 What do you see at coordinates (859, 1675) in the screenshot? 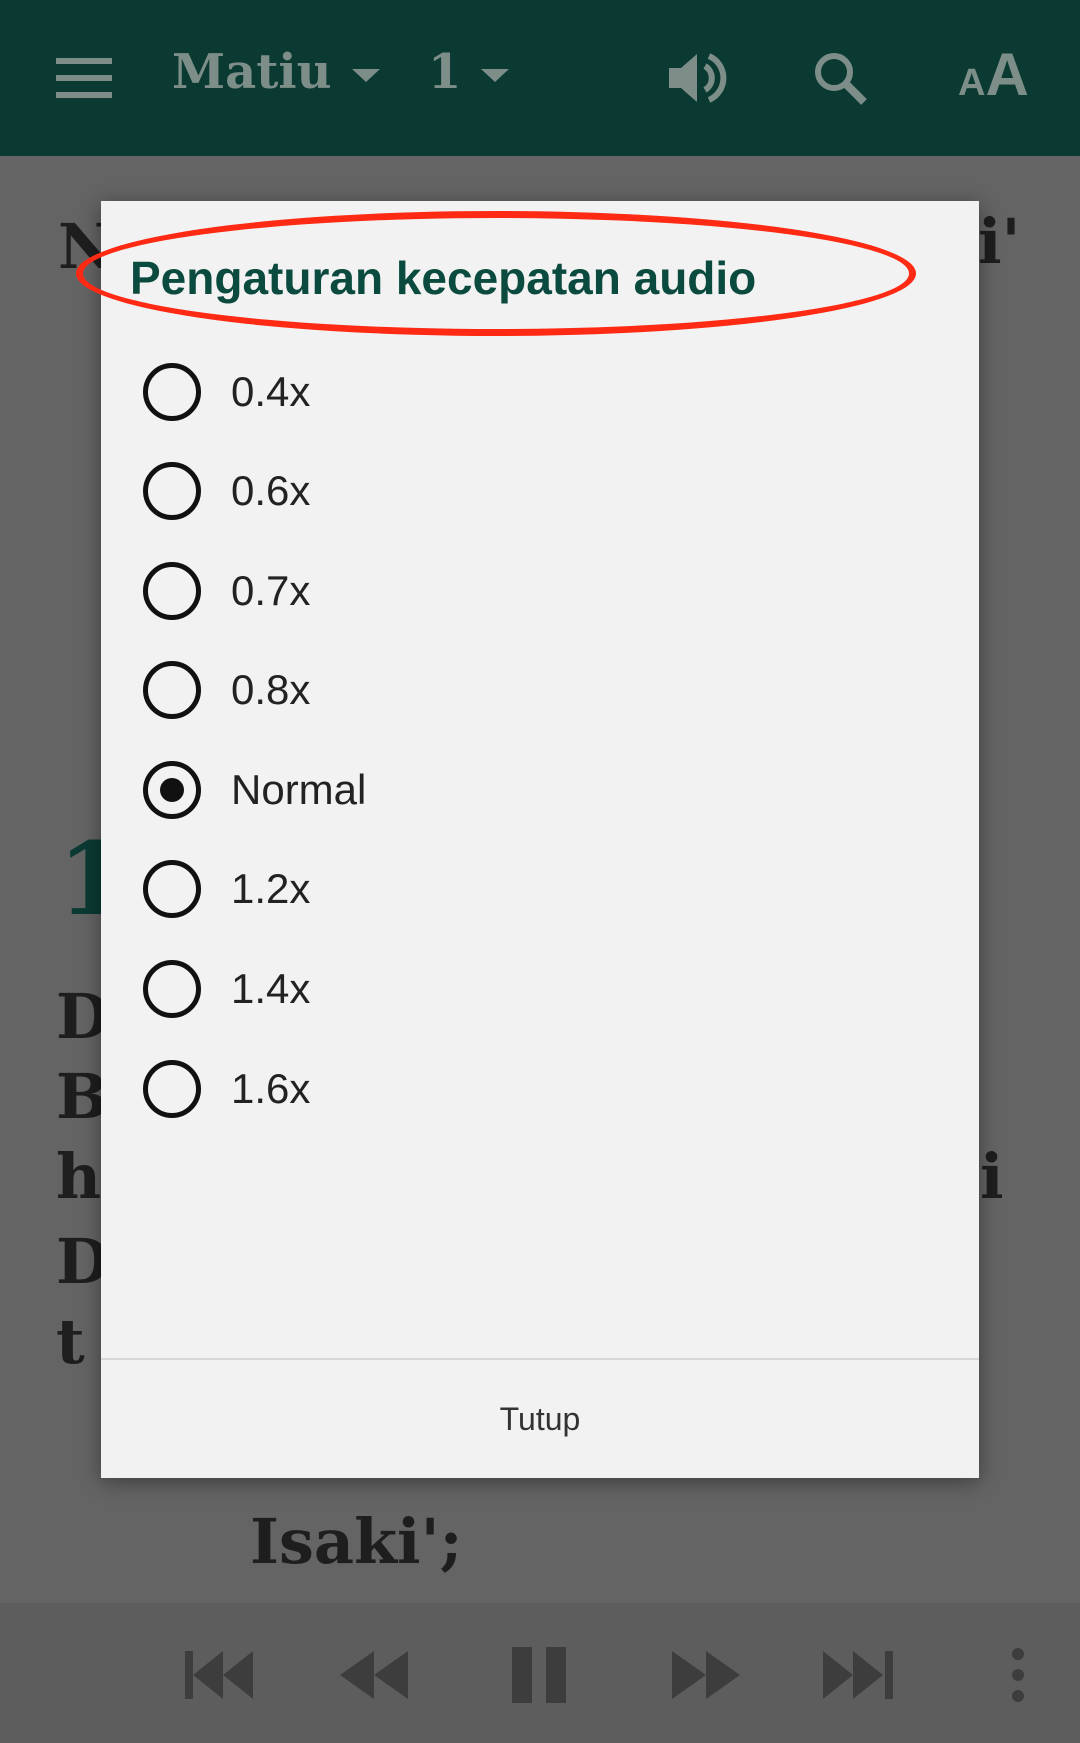
I see `skip-next-icon` at bounding box center [859, 1675].